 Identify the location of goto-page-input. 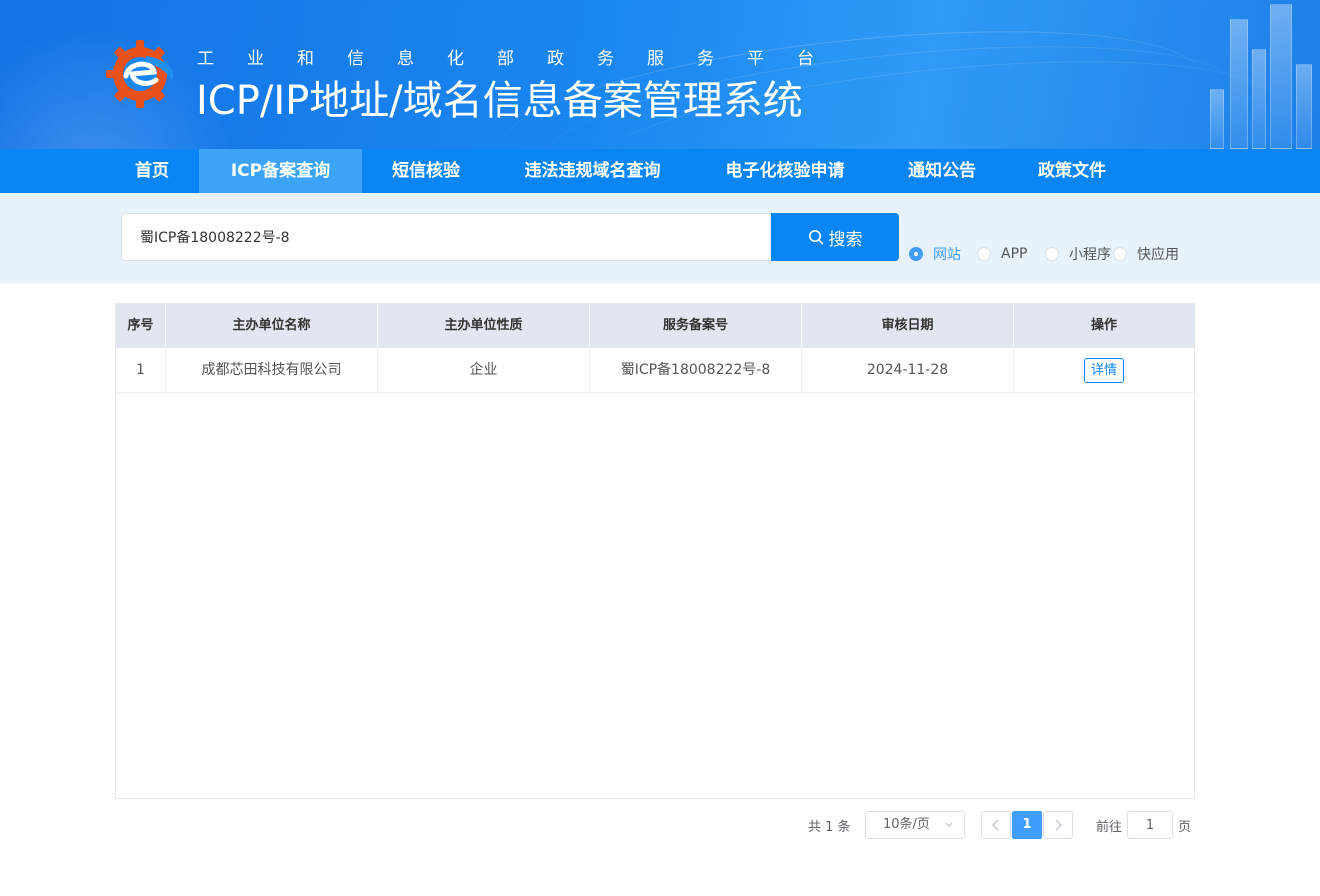
(1150, 825).